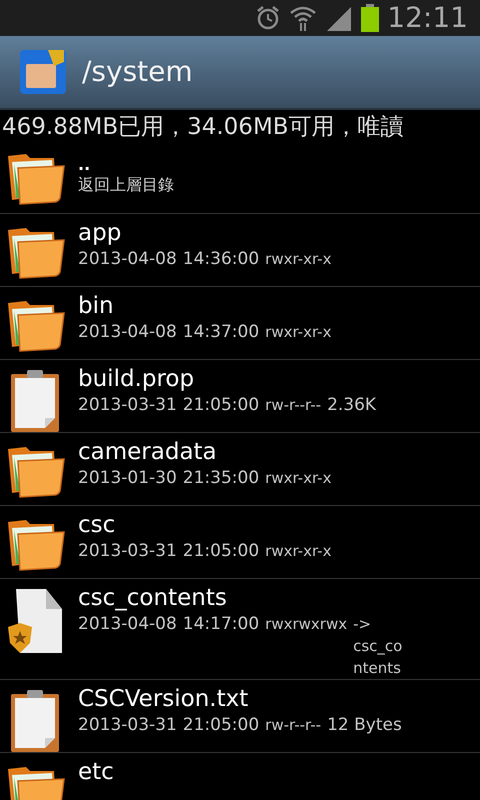 Image resolution: width=480 pixels, height=800 pixels. What do you see at coordinates (303, 18) in the screenshot?
I see `wifi-icon` at bounding box center [303, 18].